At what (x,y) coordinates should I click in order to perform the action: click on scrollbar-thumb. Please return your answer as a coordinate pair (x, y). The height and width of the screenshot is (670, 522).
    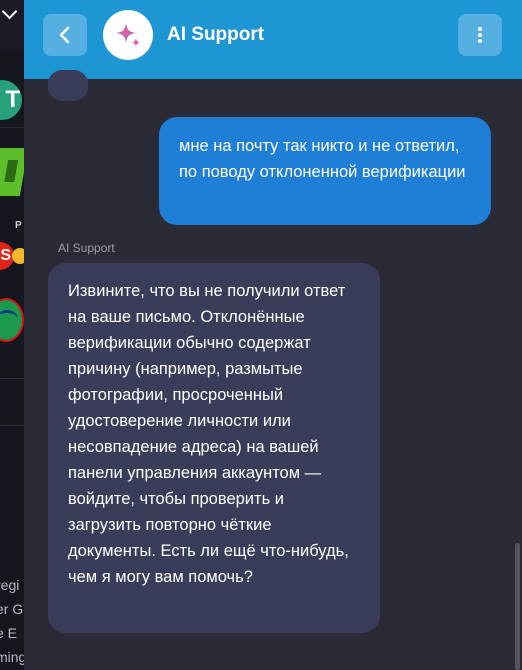
    Looking at the image, I should click on (517, 606).